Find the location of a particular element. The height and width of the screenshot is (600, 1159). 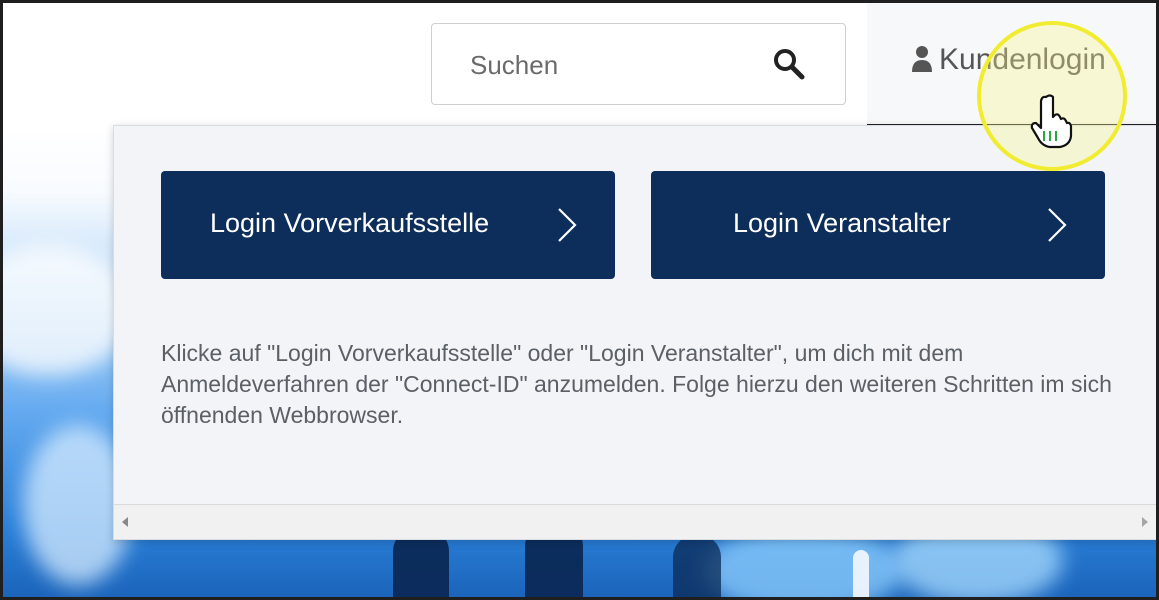

search-box: Suchen is located at coordinates (638, 64).